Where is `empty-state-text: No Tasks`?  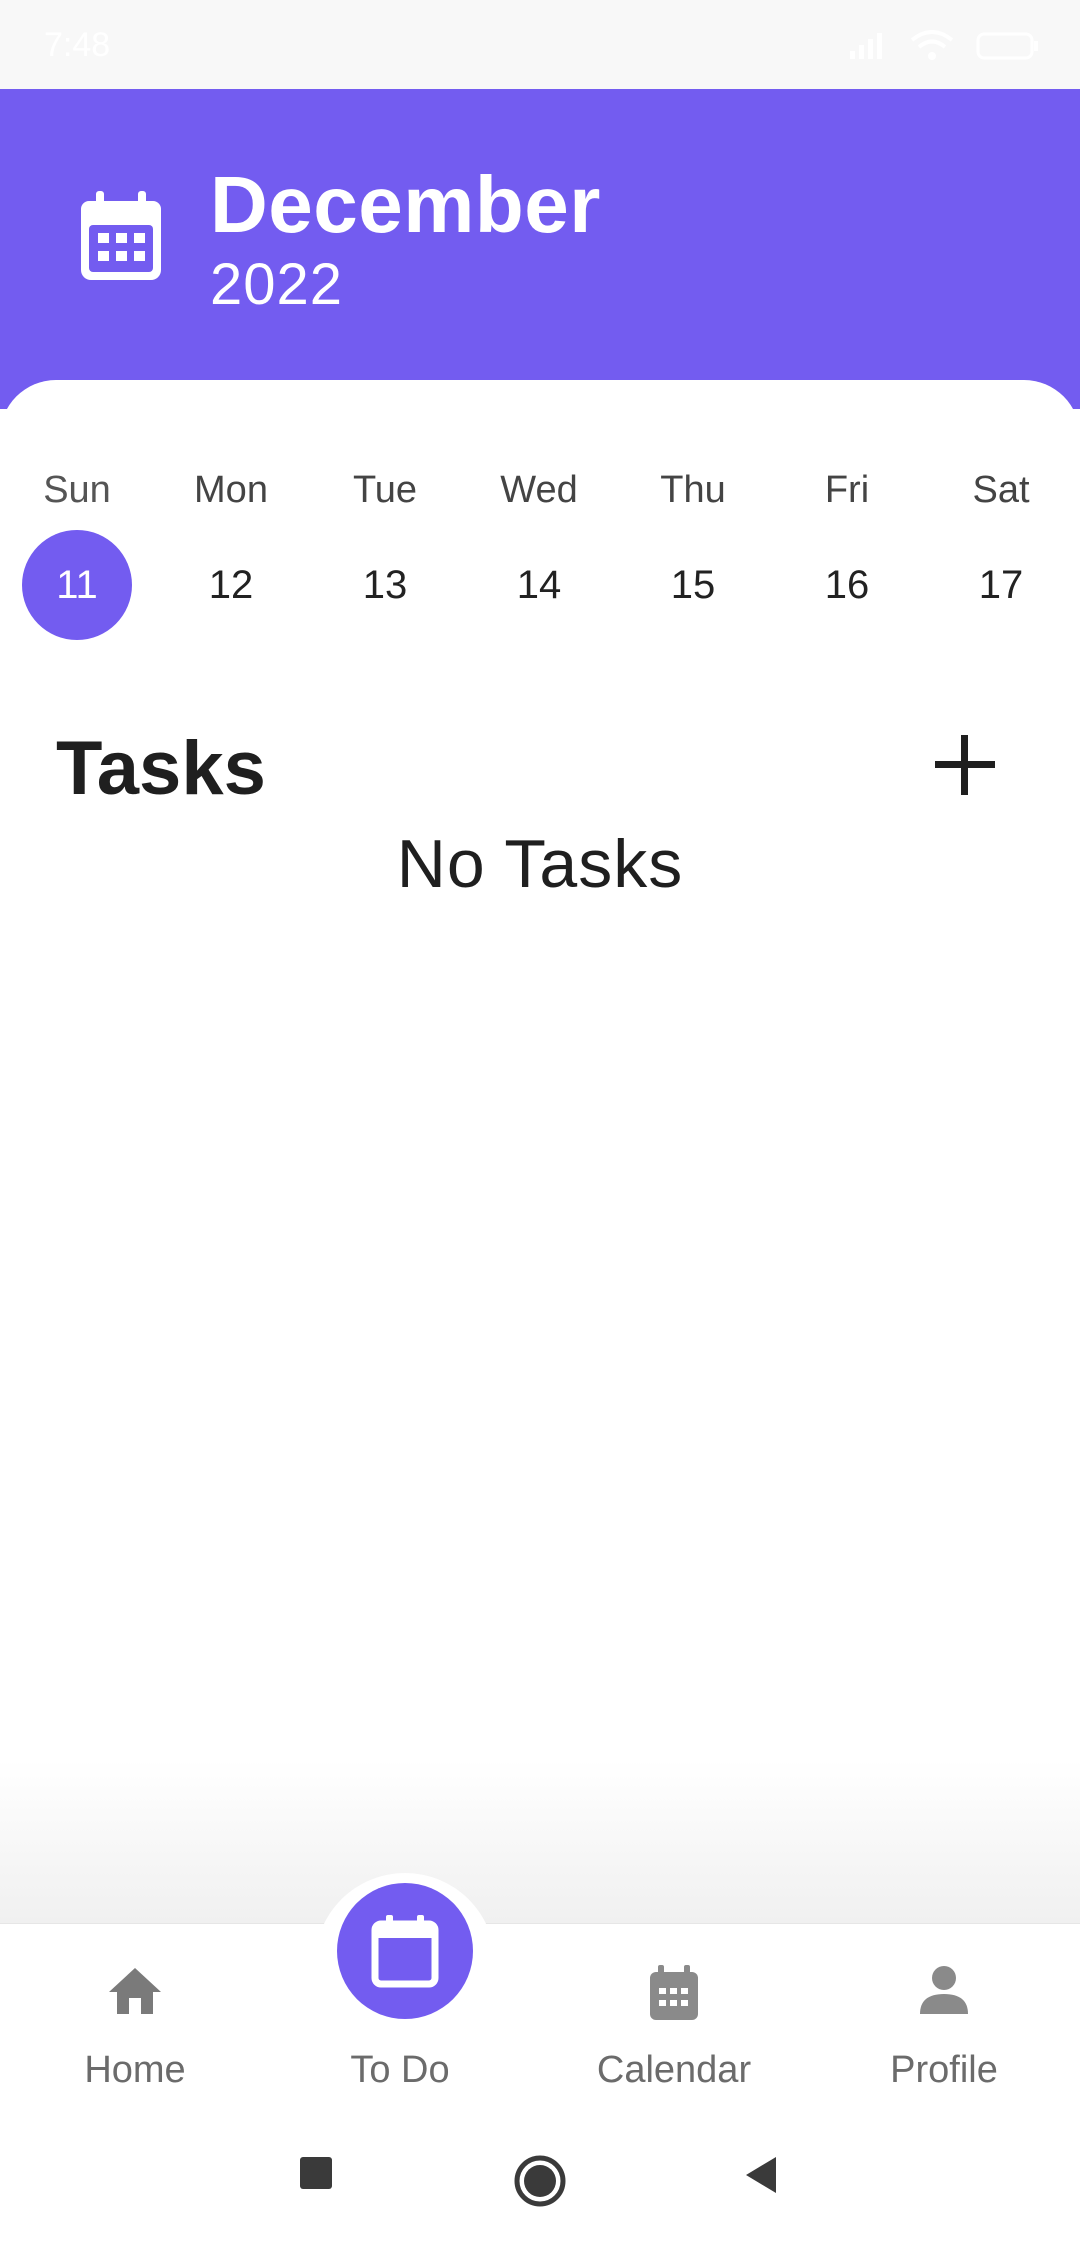
empty-state-text: No Tasks is located at coordinates (540, 864).